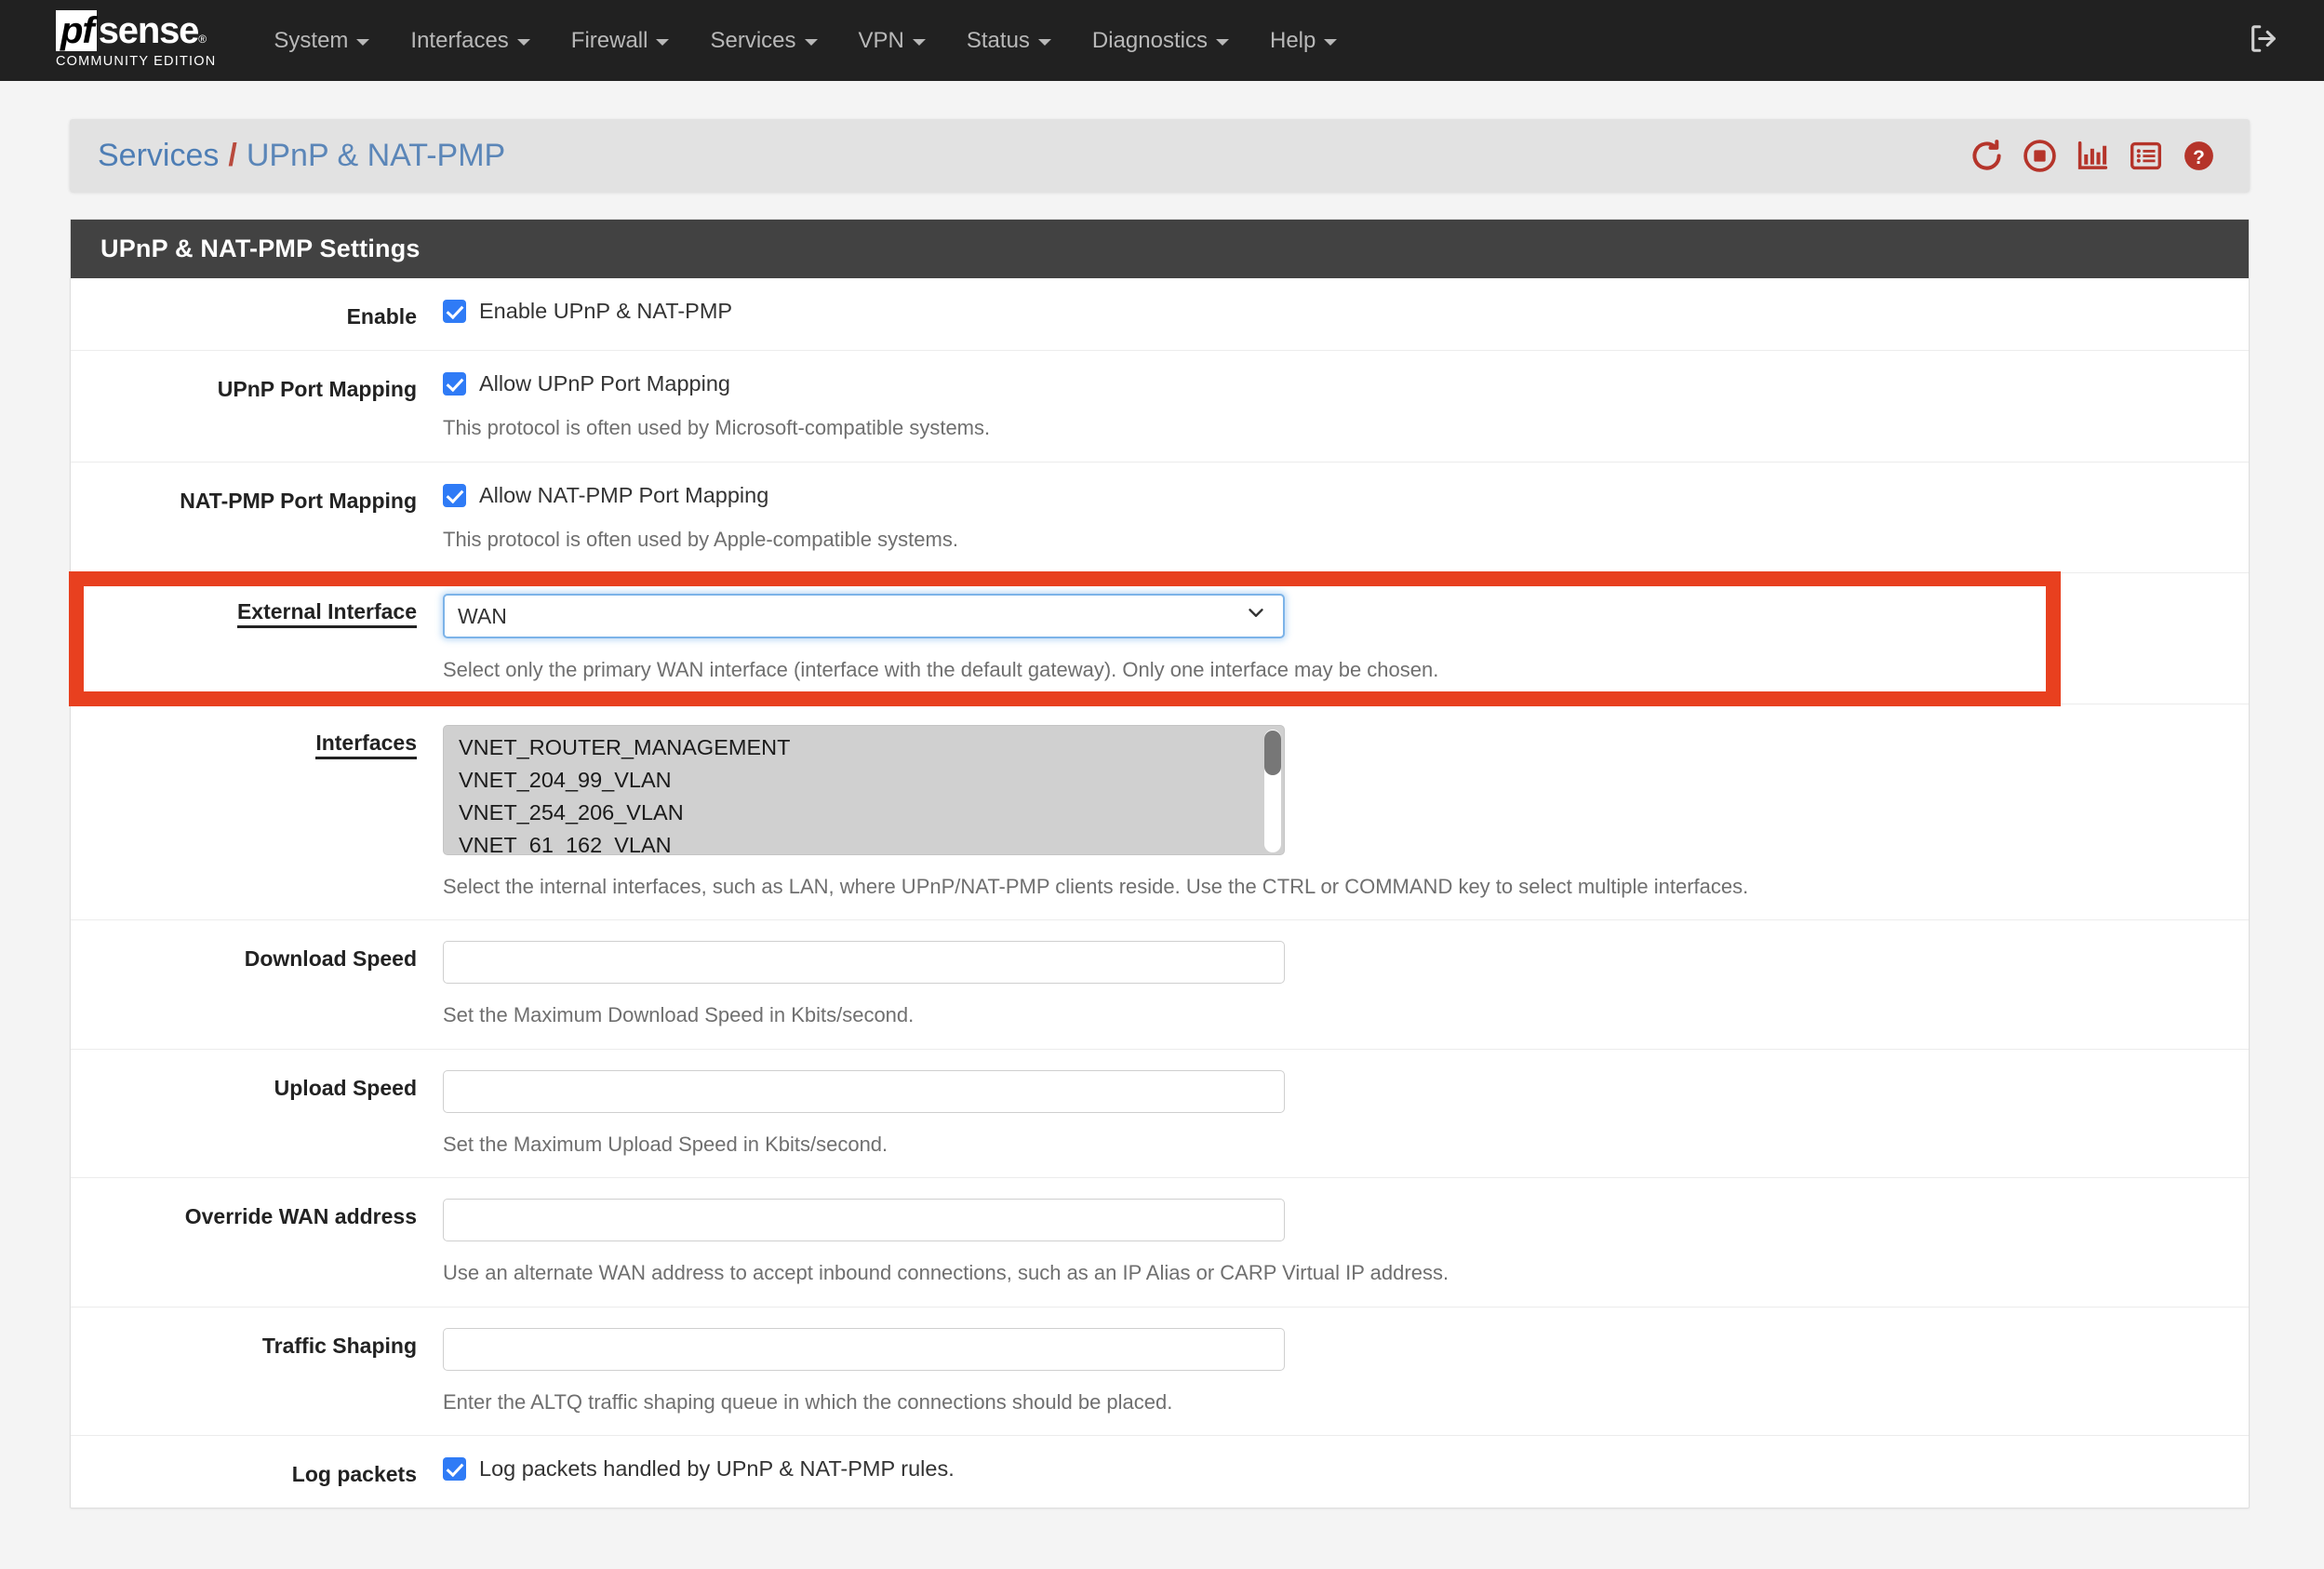 The image size is (2324, 1569). Describe the element at coordinates (864, 780) in the screenshot. I see `list-item: VNET_204_99_VLAN` at that location.